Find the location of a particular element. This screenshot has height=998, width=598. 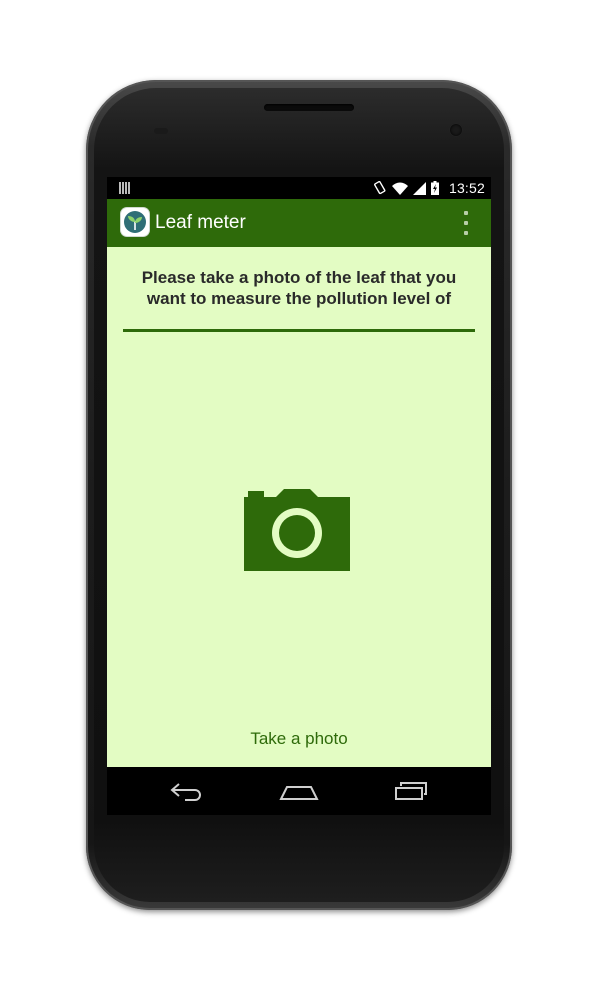

proximity-sensor is located at coordinates (161, 131).